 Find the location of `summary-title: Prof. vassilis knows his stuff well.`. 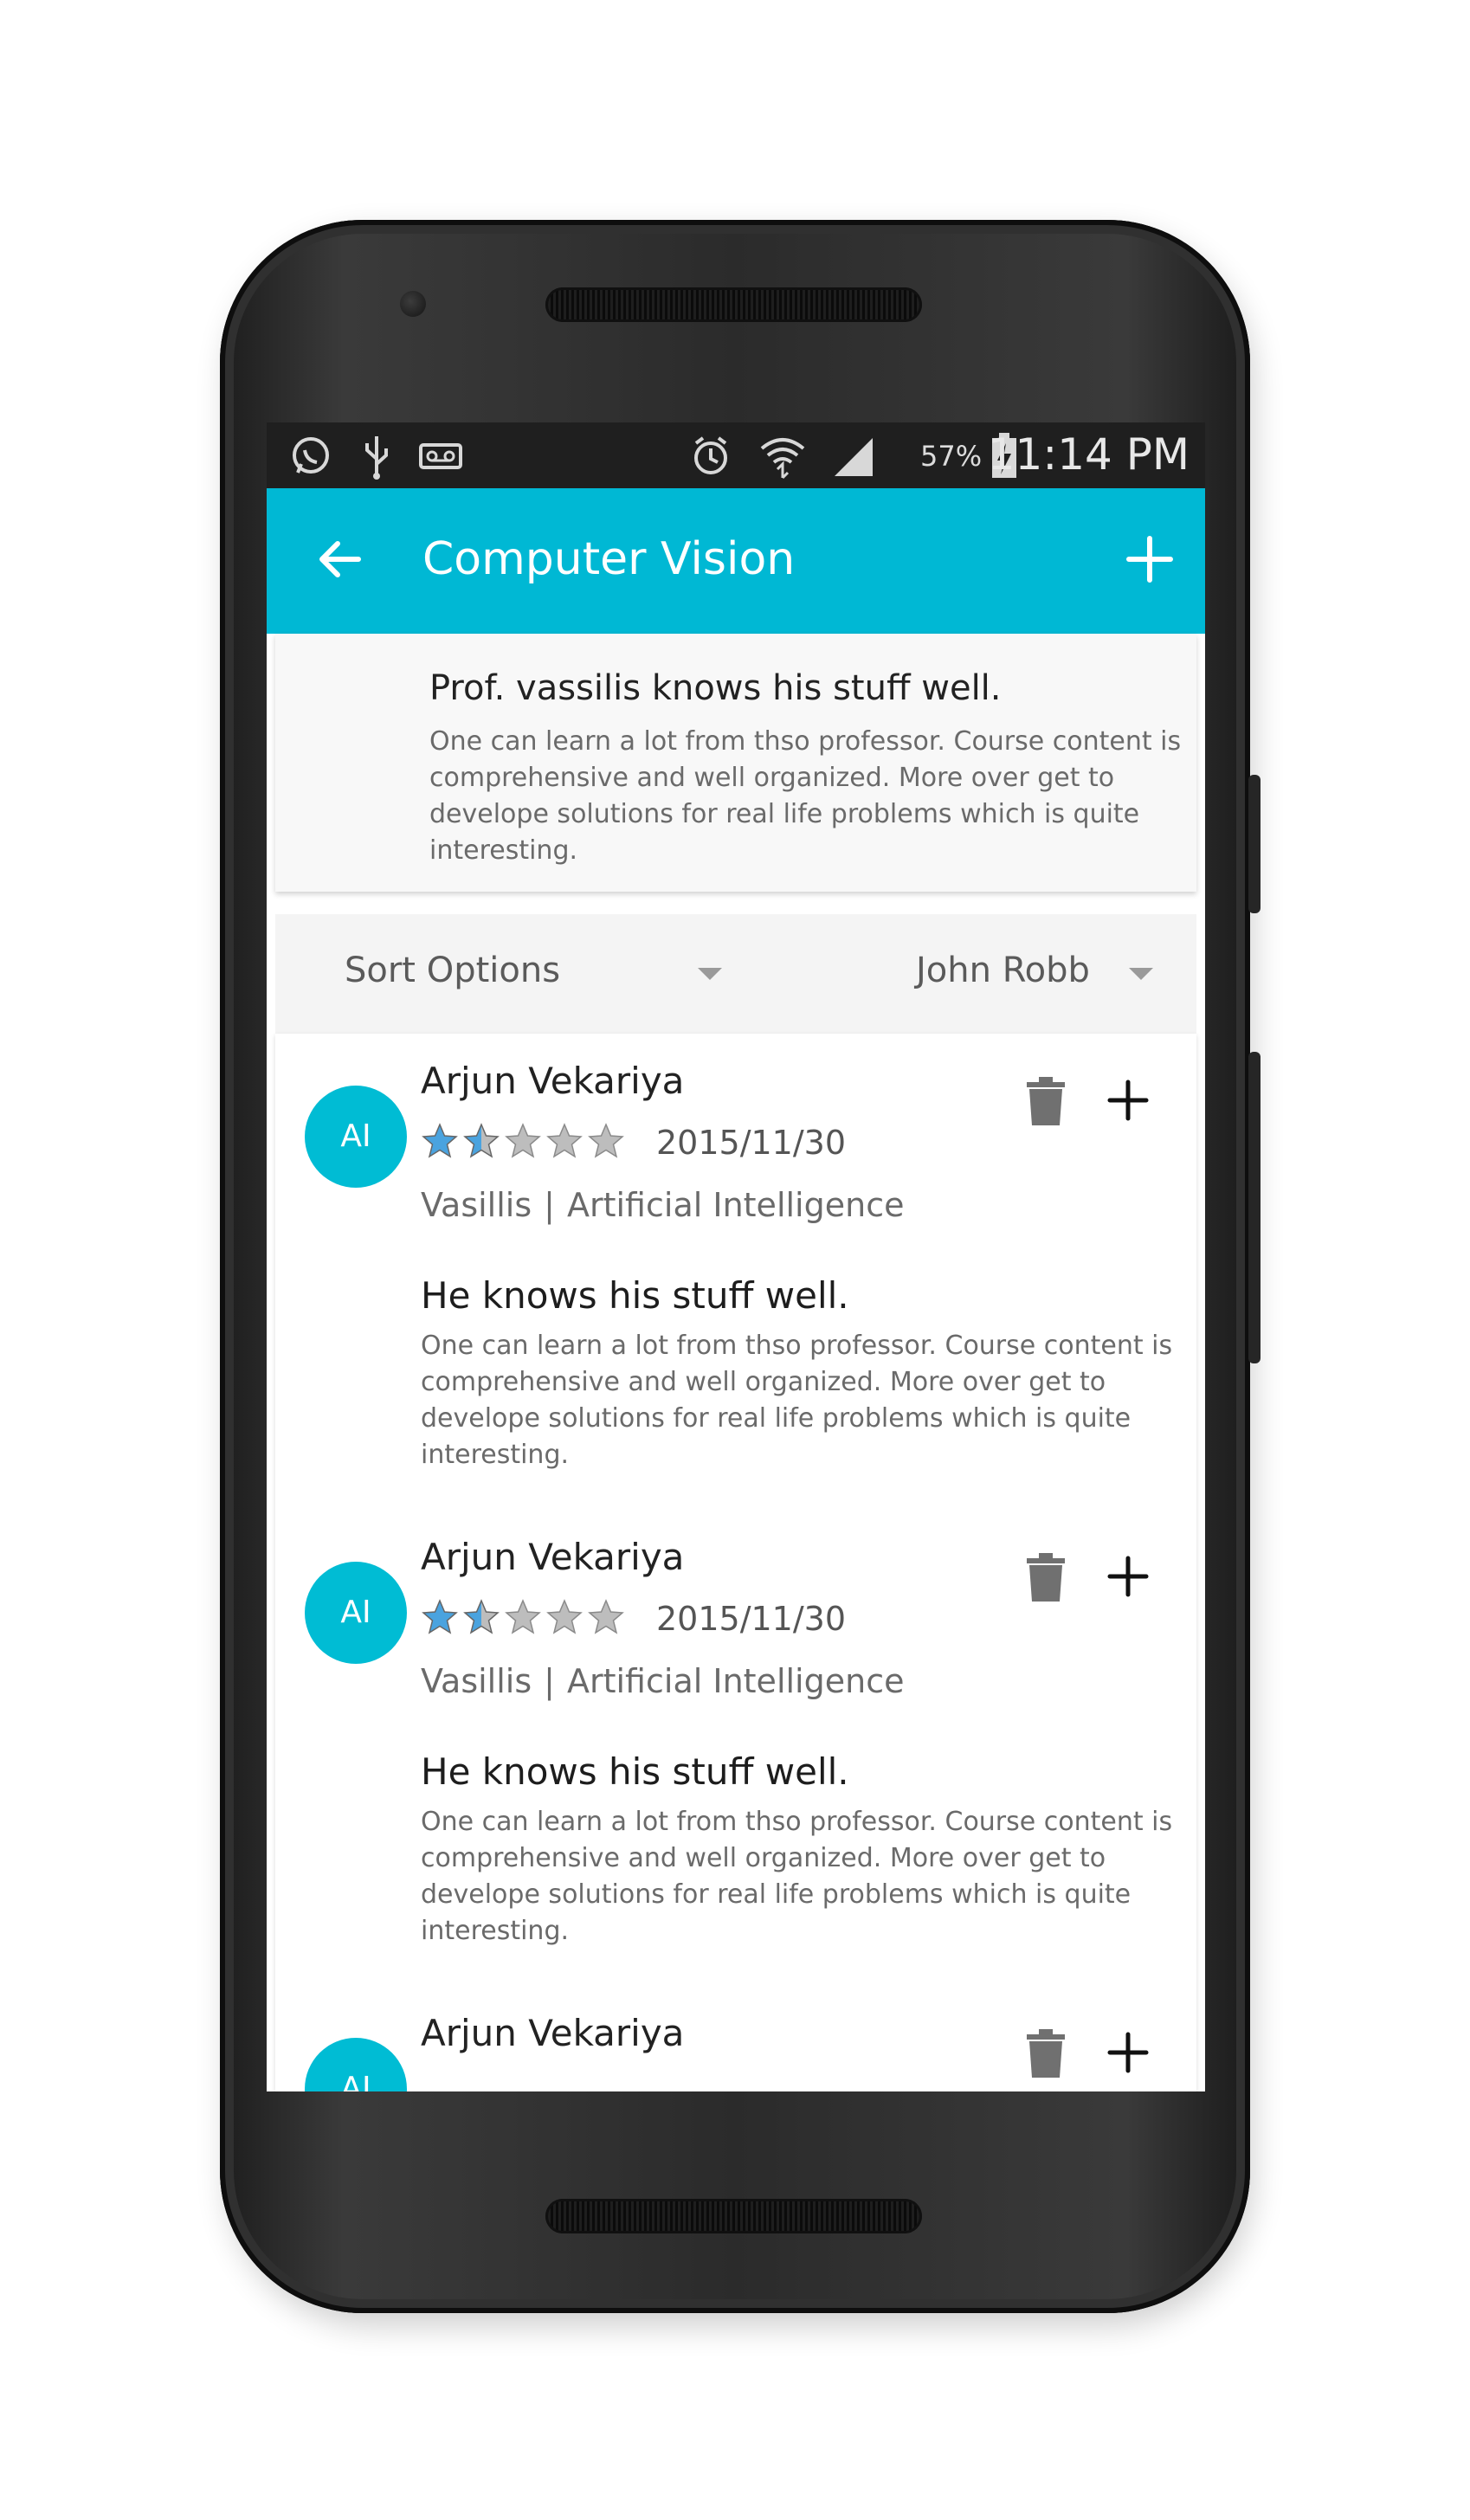

summary-title: Prof. vassilis knows his stuff well. is located at coordinates (716, 688).